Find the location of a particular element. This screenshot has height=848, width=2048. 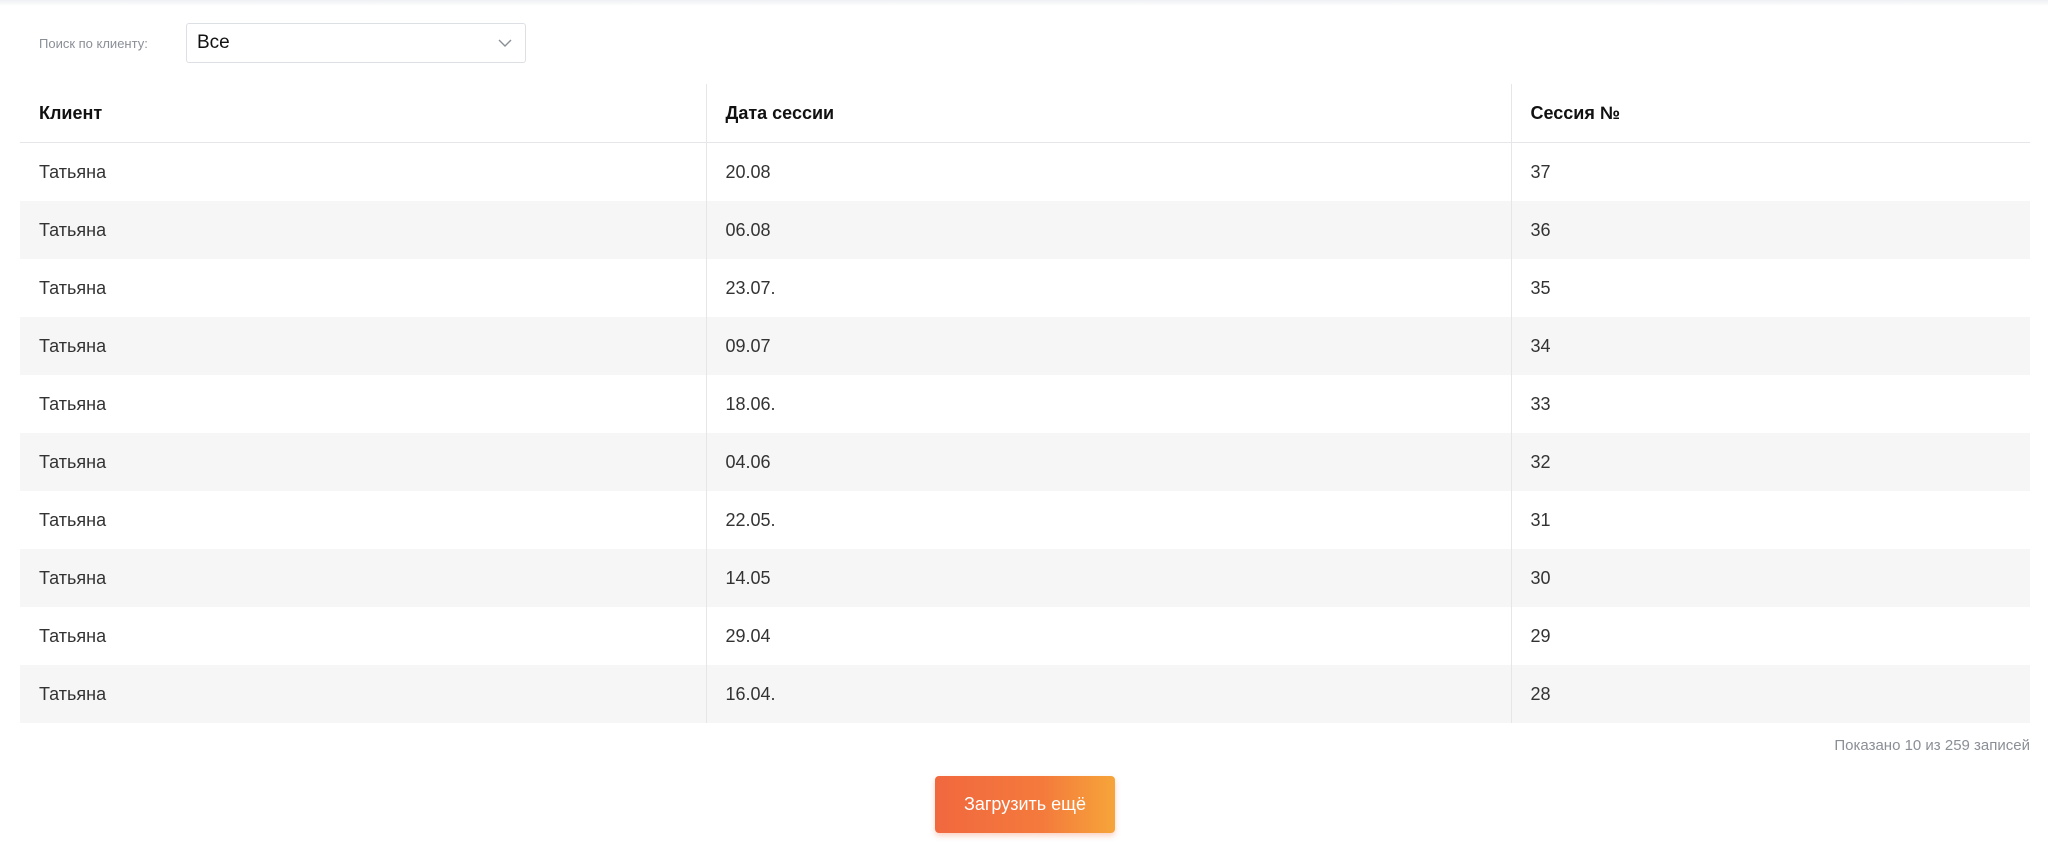

cell-session-number: 29 is located at coordinates (1770, 636).